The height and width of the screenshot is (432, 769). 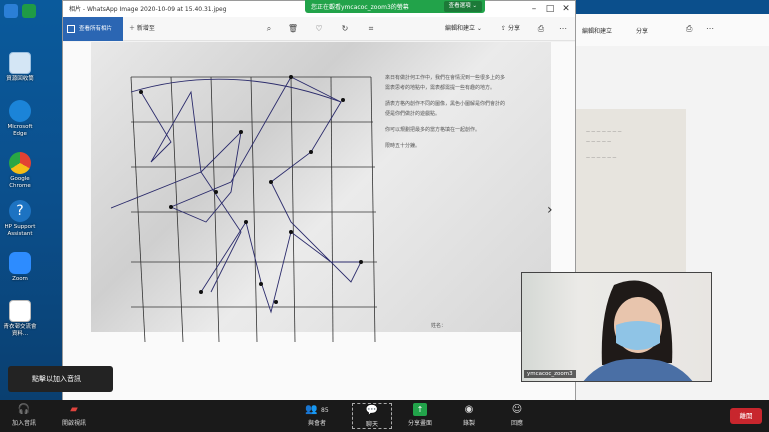 I want to click on desktop-icon-label: Google Chrome, so click(x=20, y=182).